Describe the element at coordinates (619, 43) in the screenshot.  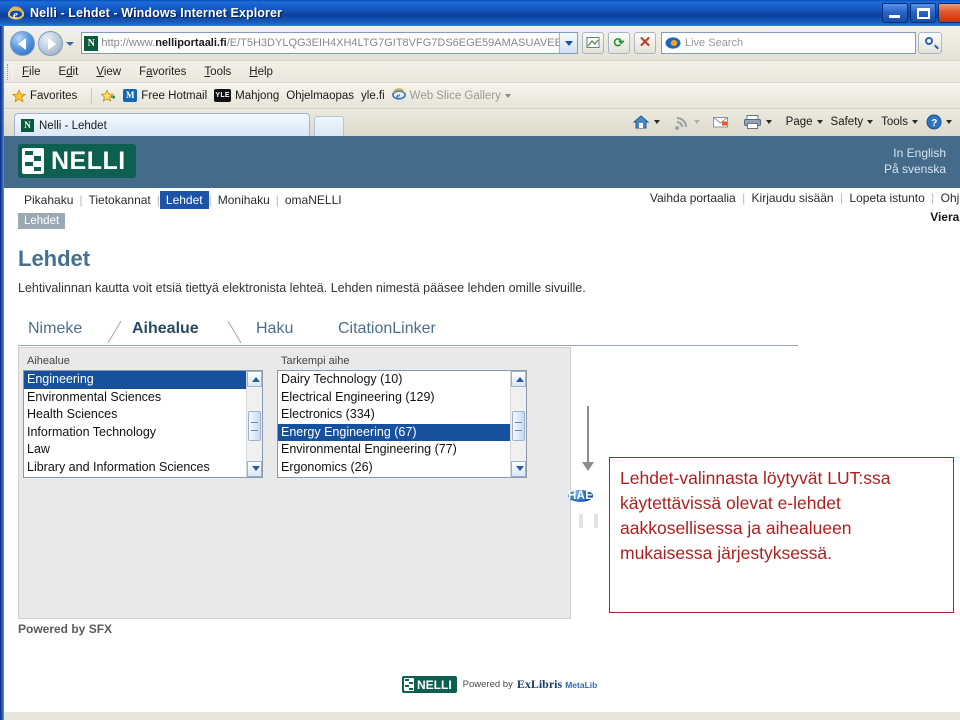
I see `refresh-button: ⟳` at that location.